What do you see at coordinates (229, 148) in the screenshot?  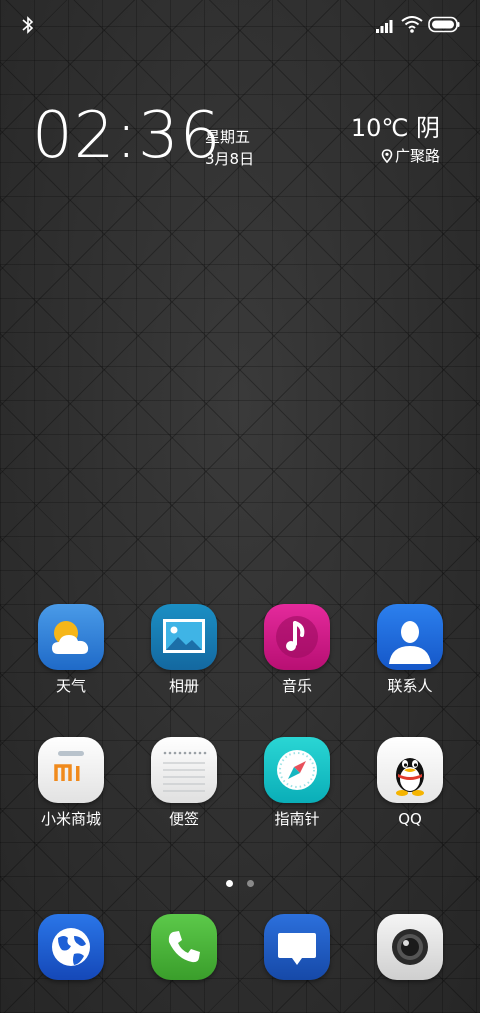 I see `date-widget: 星期五 3月8日` at bounding box center [229, 148].